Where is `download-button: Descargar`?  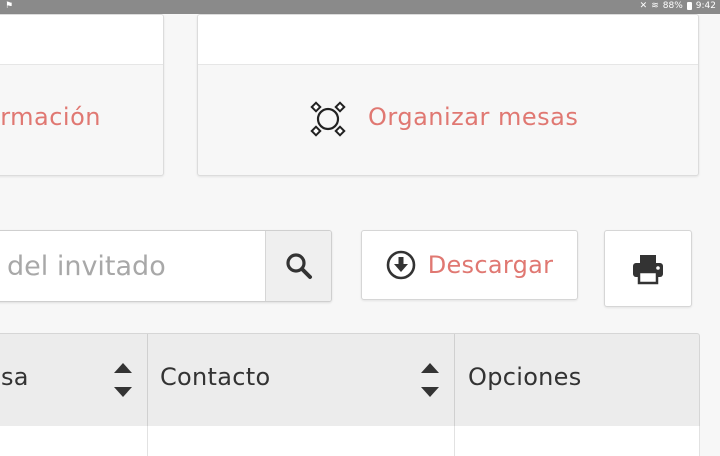
download-button: Descargar is located at coordinates (469, 265).